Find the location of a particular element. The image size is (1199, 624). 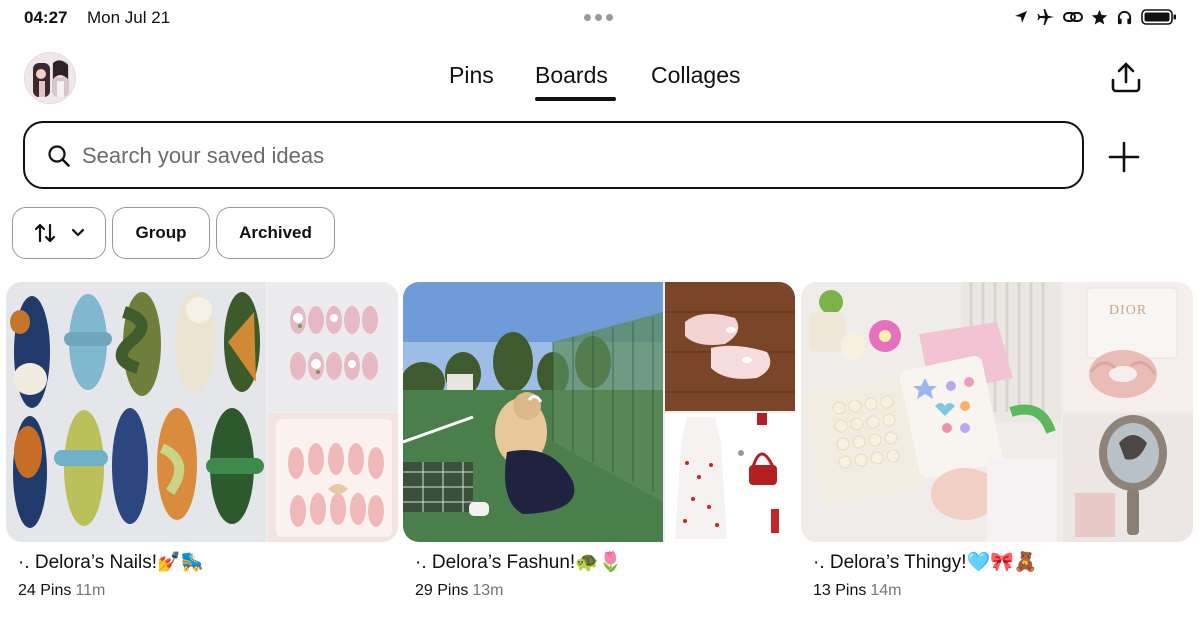

multitasking-dots is located at coordinates (598, 17).